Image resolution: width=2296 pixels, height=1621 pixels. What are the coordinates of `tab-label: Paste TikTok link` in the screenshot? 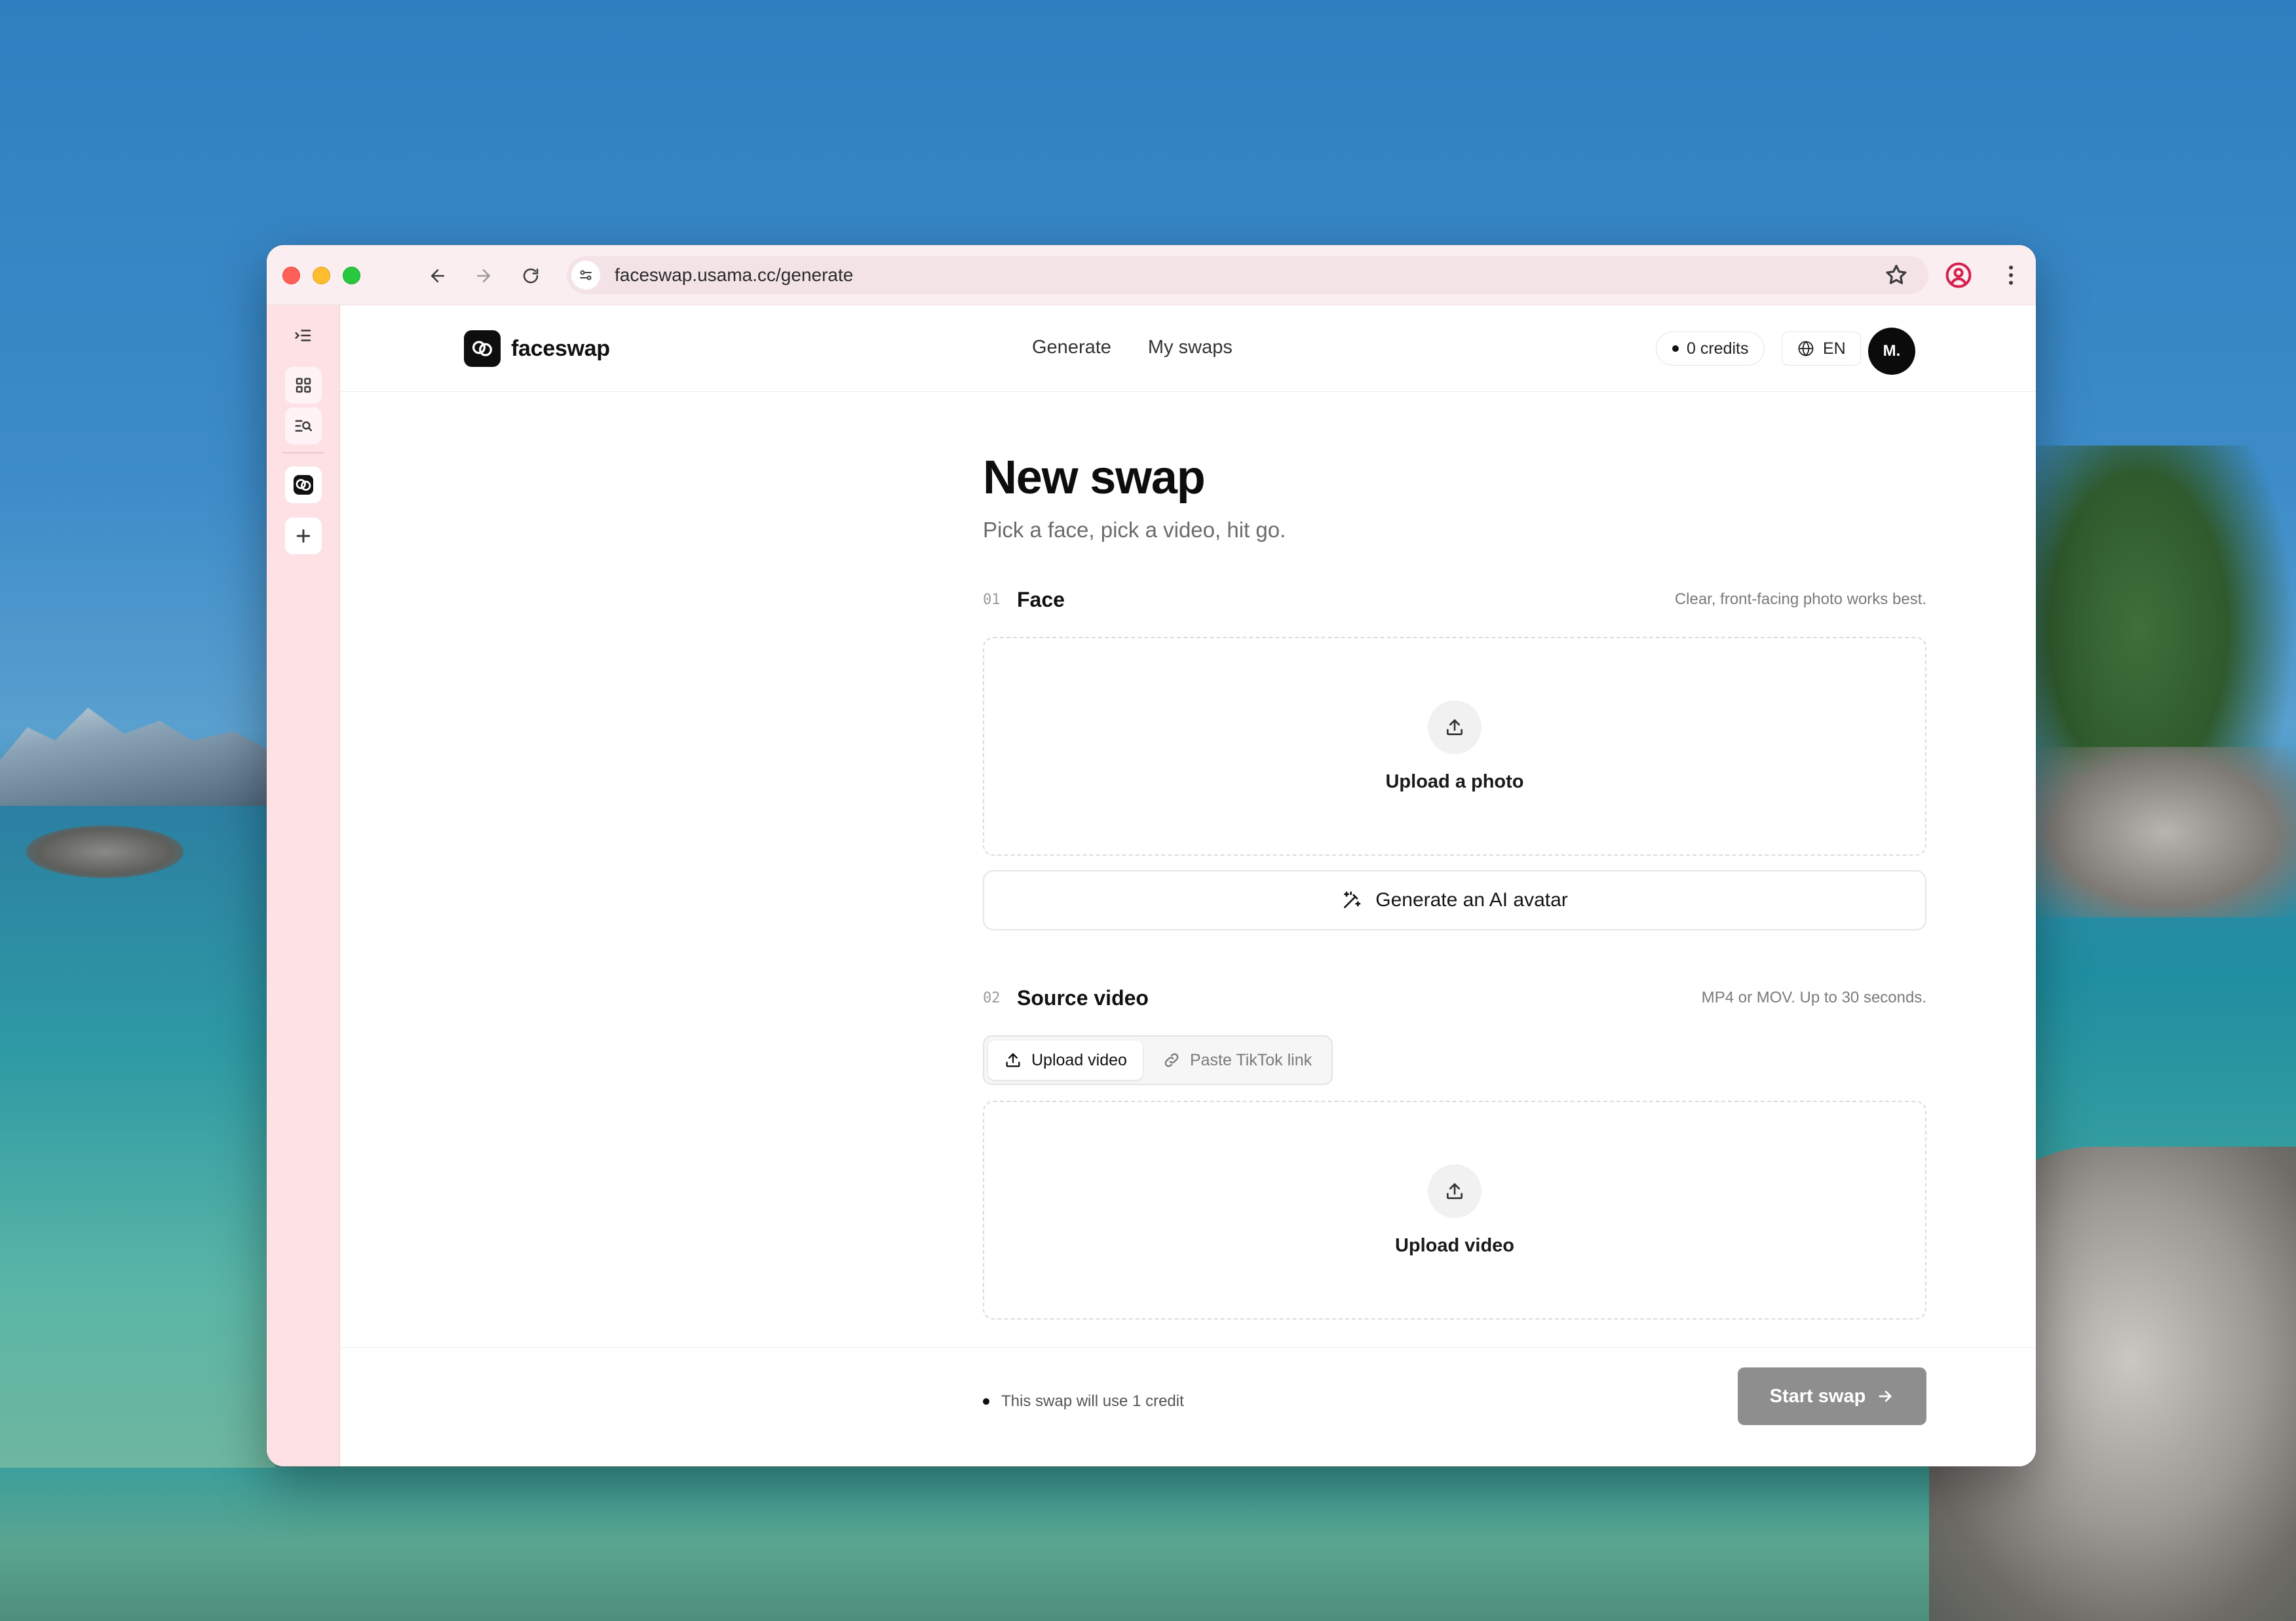 It's located at (1250, 1059).